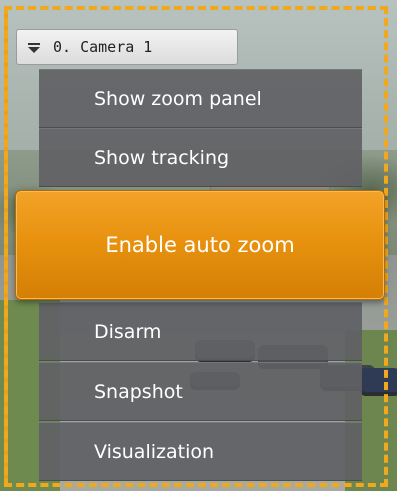  I want to click on menu-item-label: Disarm, so click(128, 331).